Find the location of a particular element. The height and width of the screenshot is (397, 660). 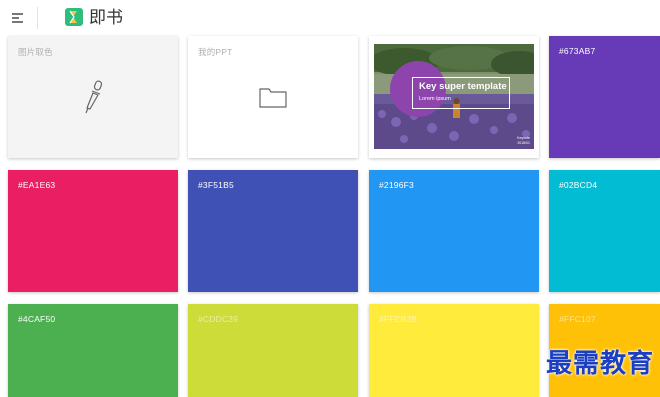

app-name: 即书 is located at coordinates (106, 17).